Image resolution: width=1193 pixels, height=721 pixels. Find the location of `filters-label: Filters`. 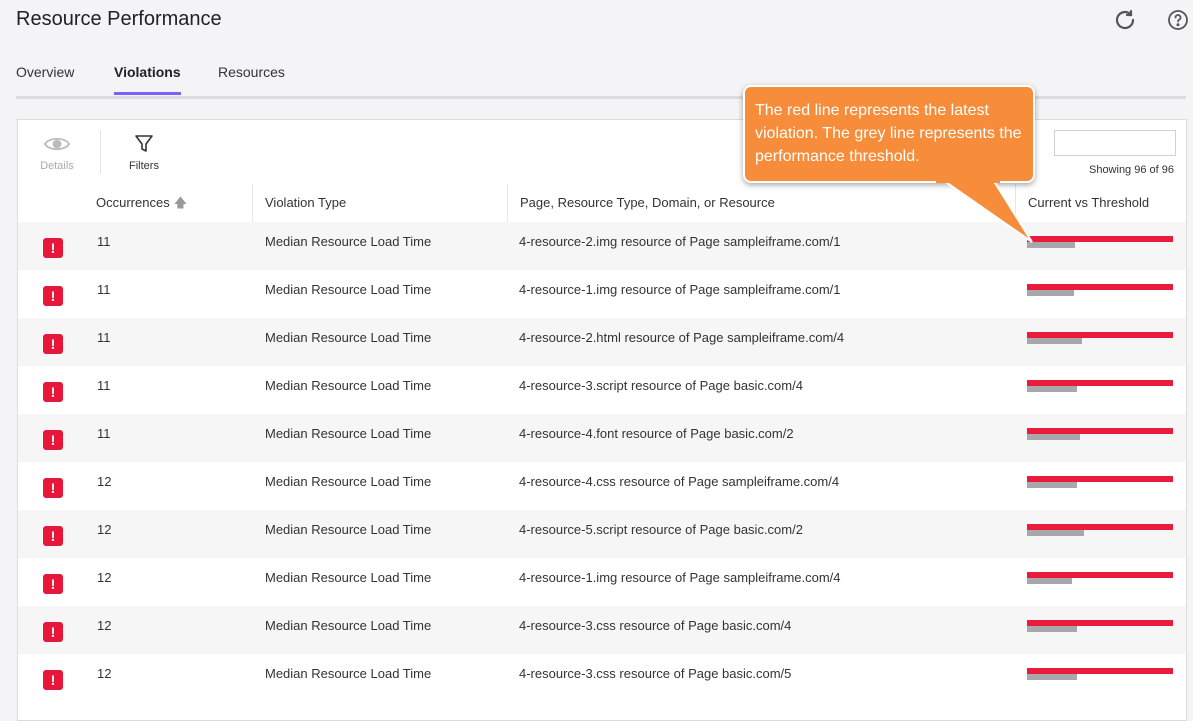

filters-label: Filters is located at coordinates (144, 166).